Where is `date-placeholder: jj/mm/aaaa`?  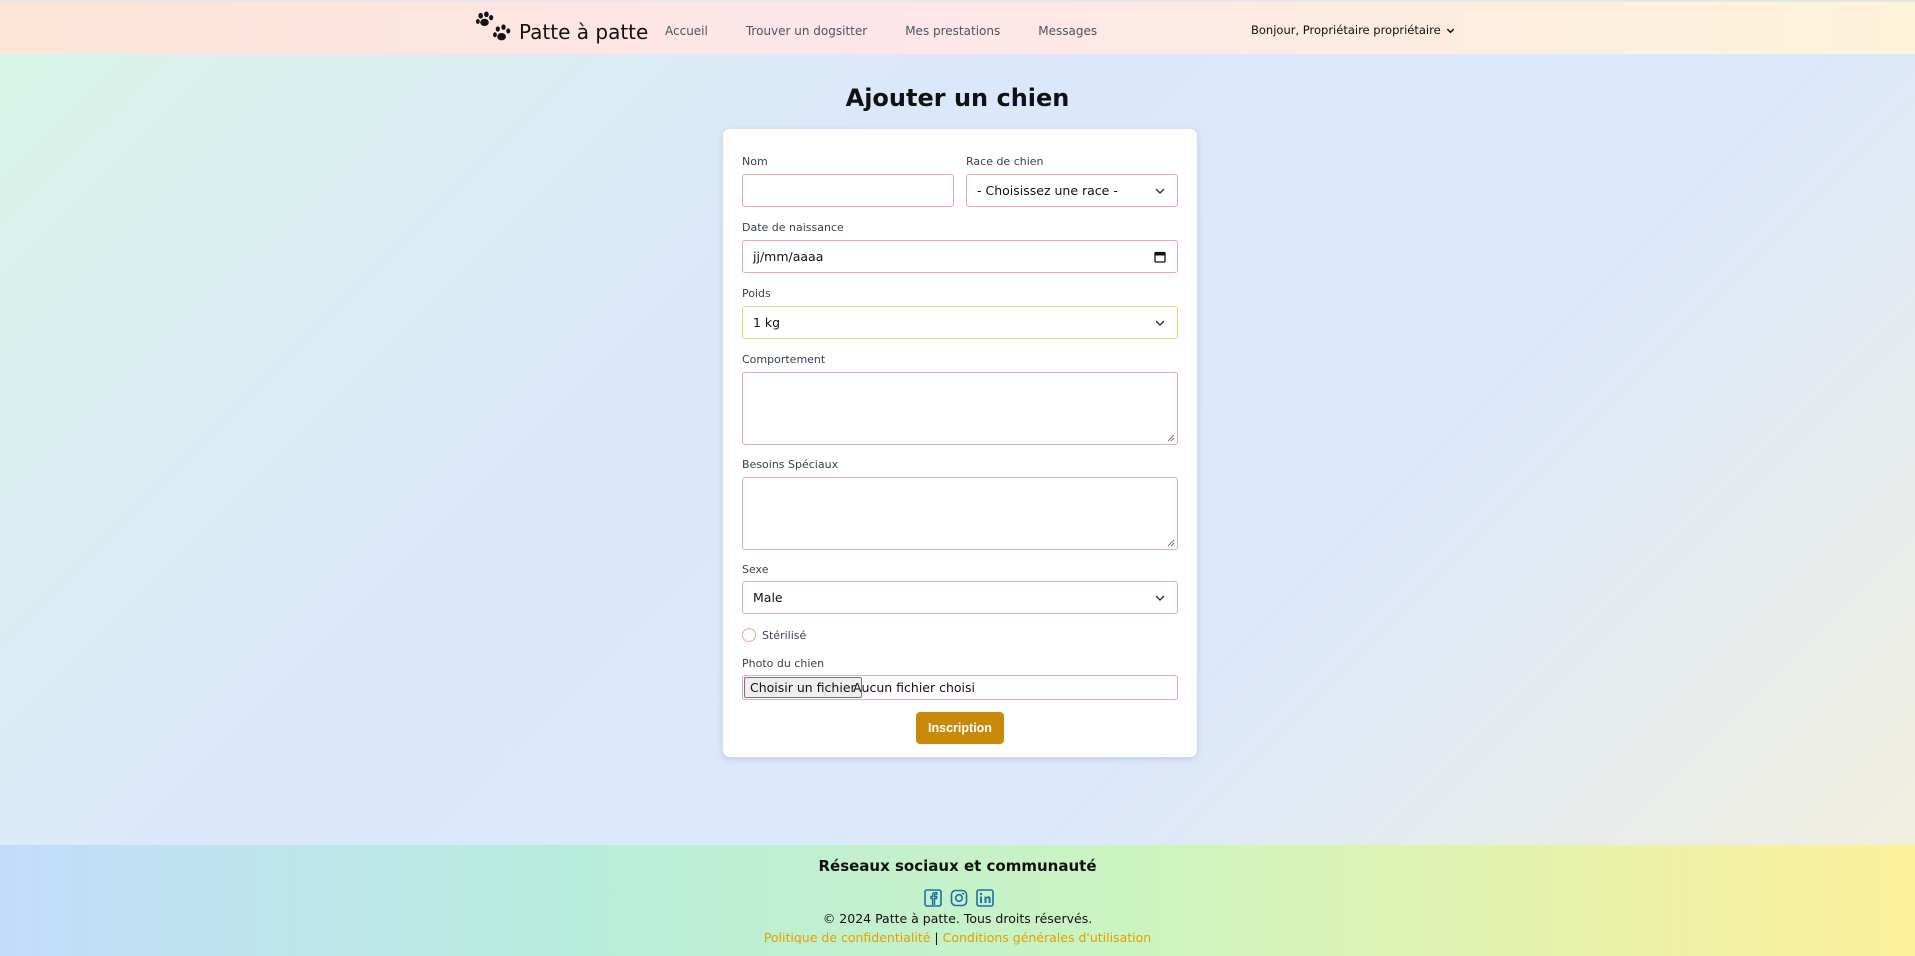
date-placeholder: jj/mm/aaaa is located at coordinates (788, 256).